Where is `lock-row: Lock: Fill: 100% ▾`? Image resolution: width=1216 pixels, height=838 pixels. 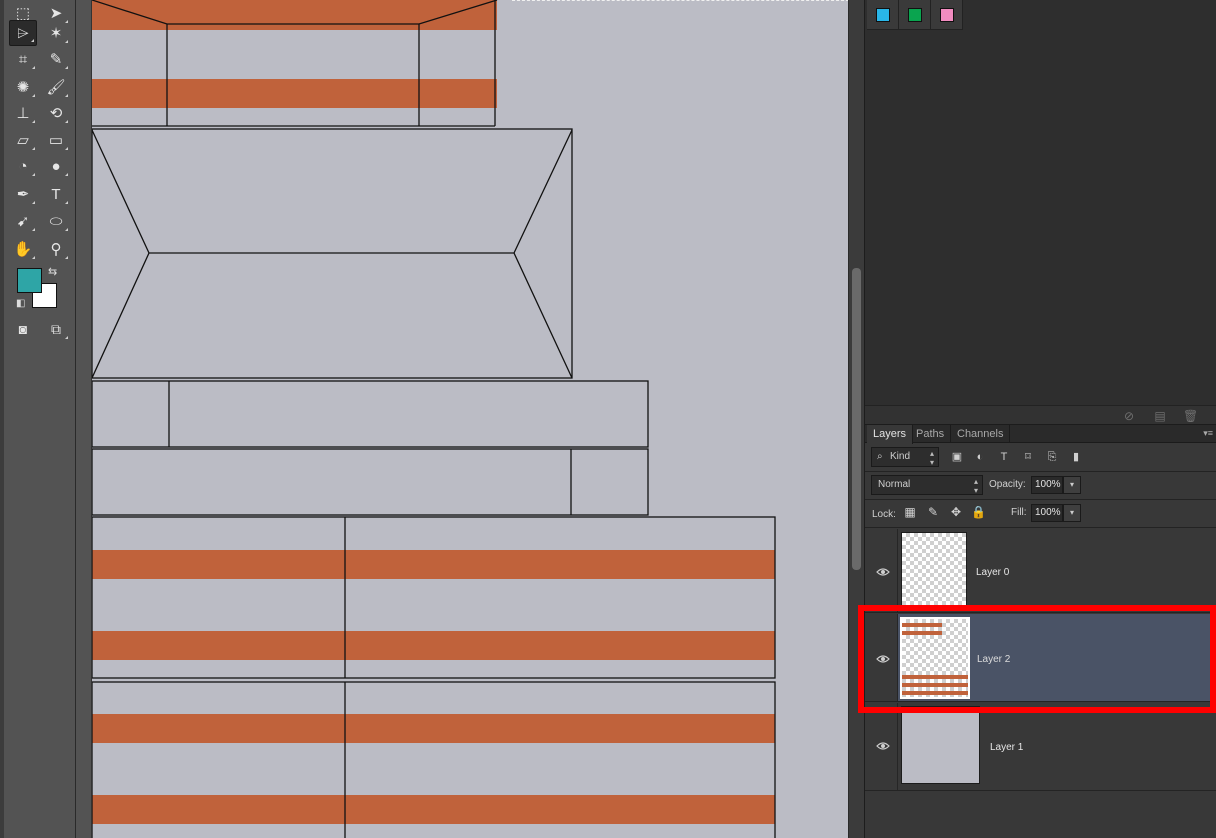
lock-row: Lock: Fill: 100% ▾ is located at coordinates (1040, 514).